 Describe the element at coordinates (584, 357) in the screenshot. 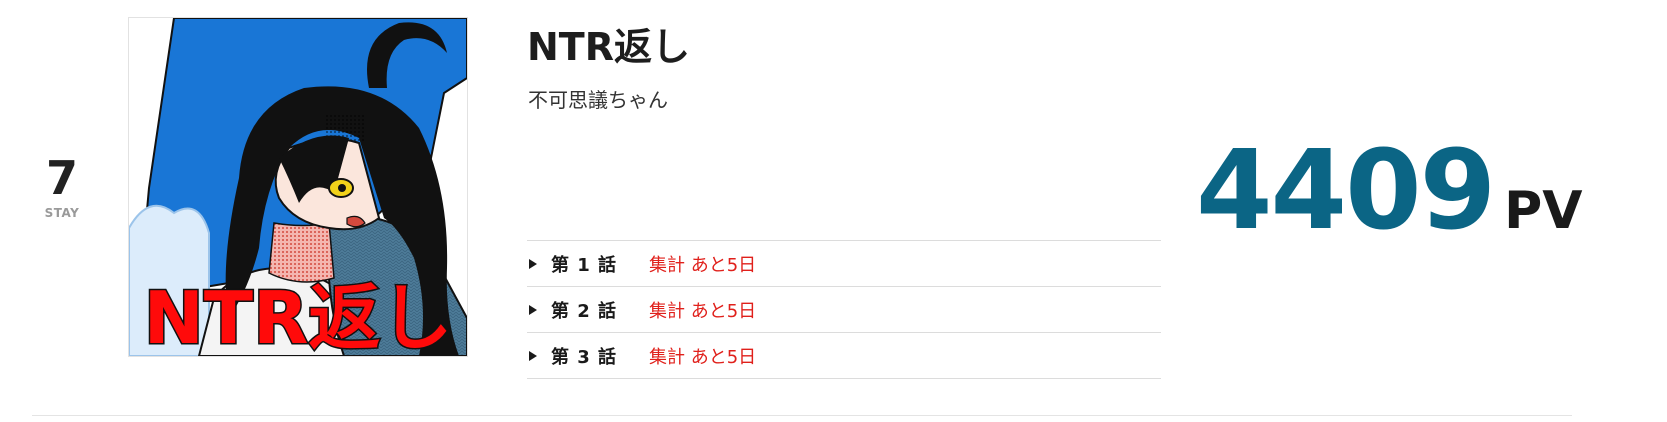

I see `episode-label: 第 3 話` at that location.